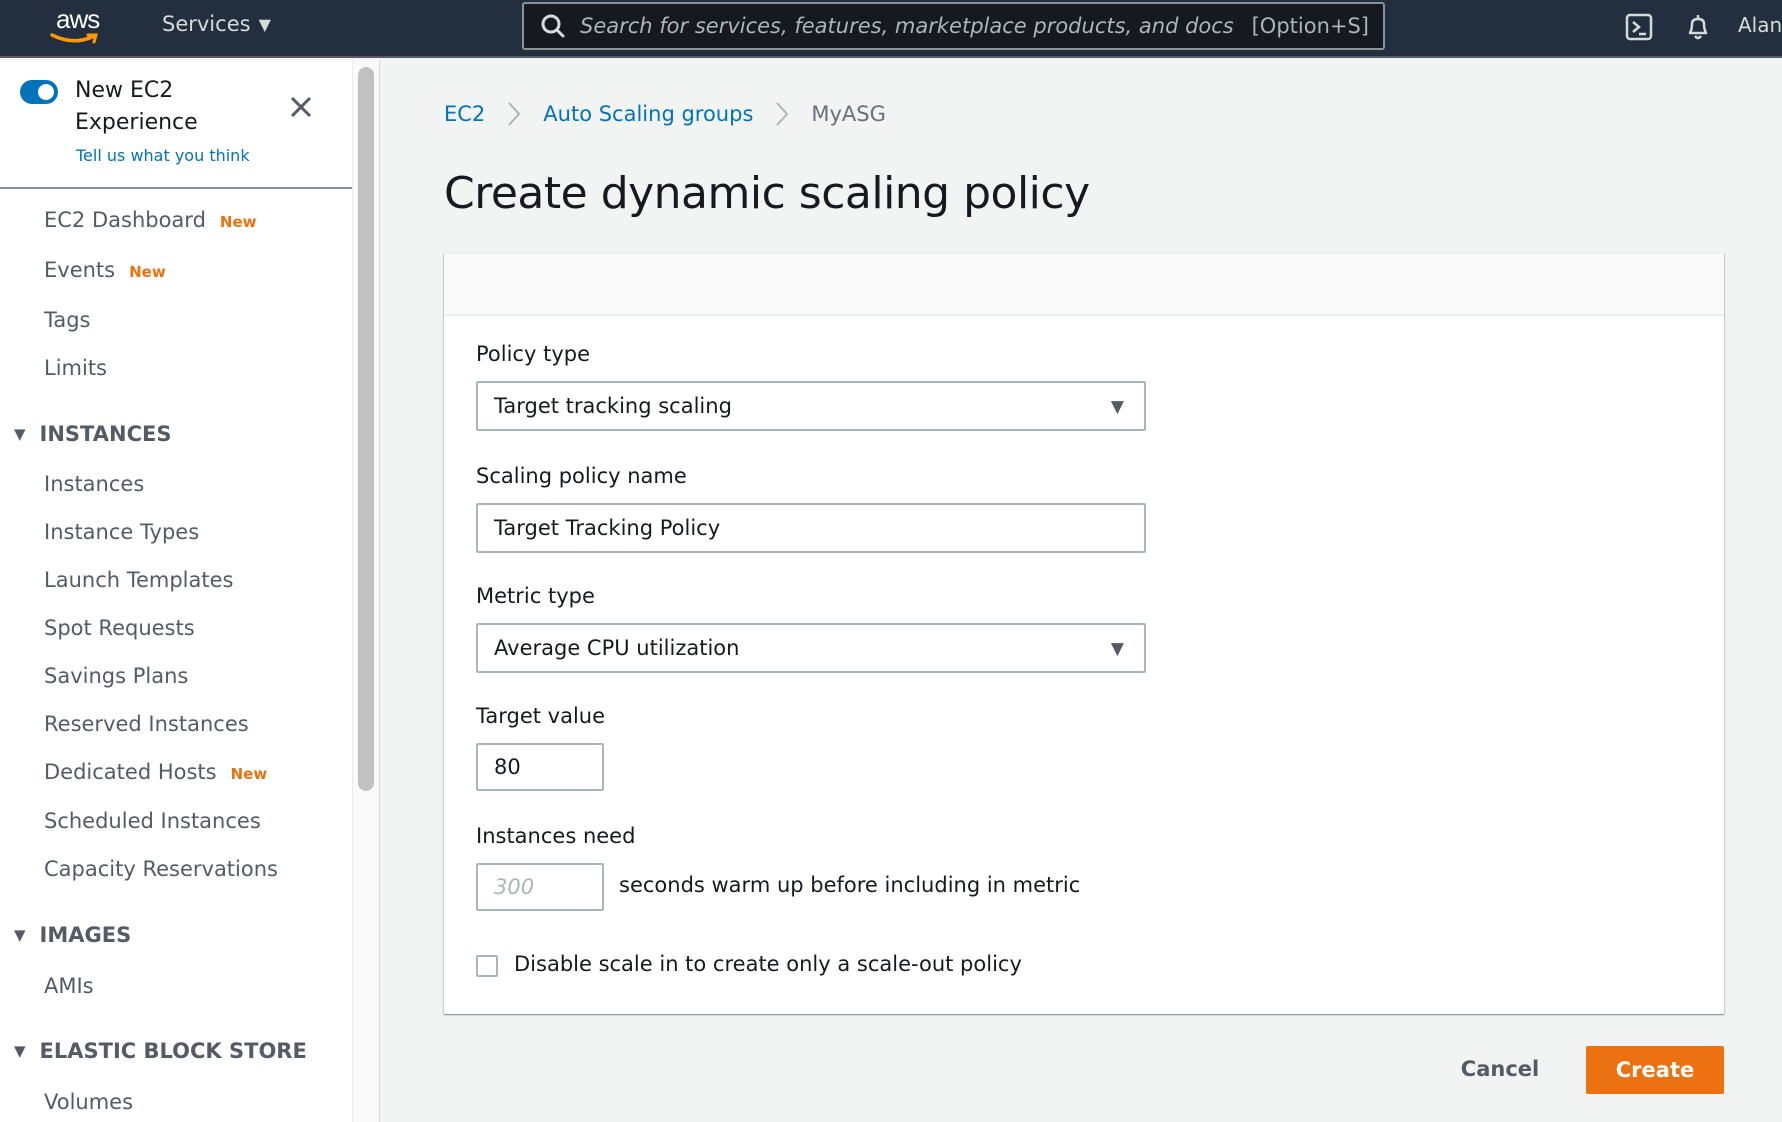 Image resolution: width=1782 pixels, height=1122 pixels. I want to click on top-navigation-bar: aws Services ▼ [Option+S] Alan, so click(891, 29).